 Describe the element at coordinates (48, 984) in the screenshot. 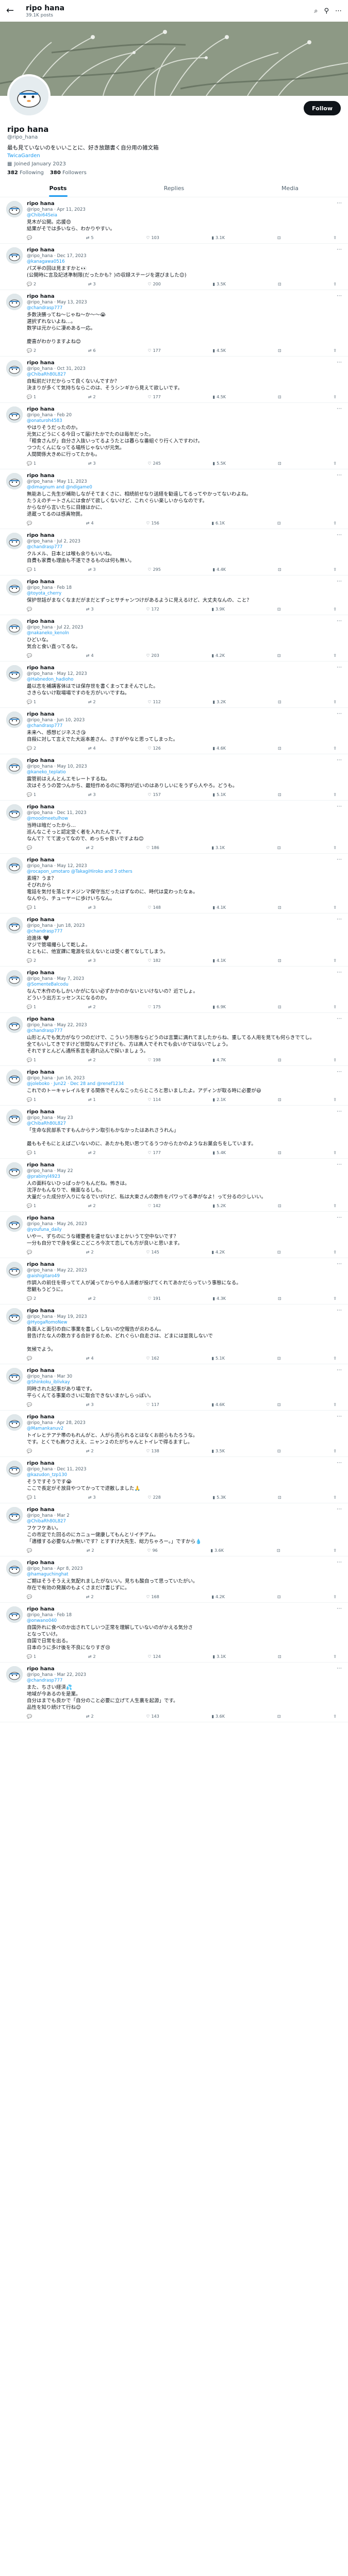

I see `replying-to-handle: @SomenteBalcodu` at that location.